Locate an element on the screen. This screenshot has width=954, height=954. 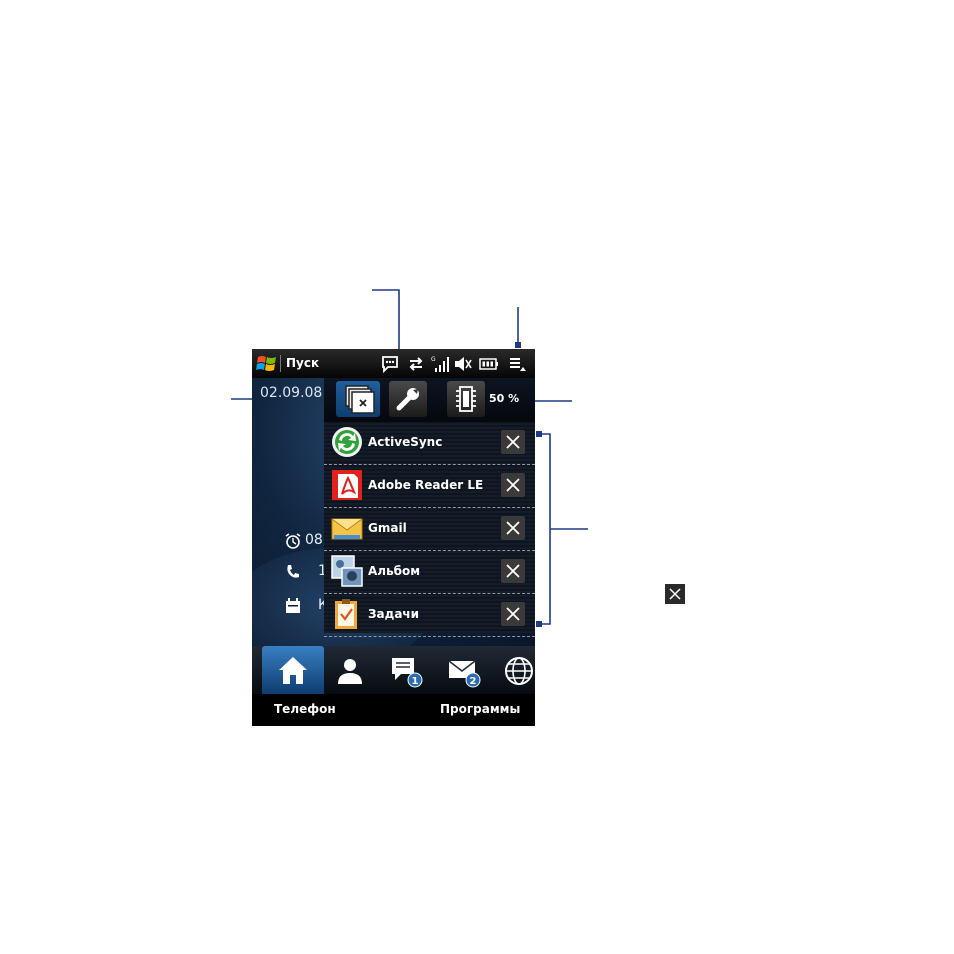
task-manager-toolbar: 50 % is located at coordinates (429, 400).